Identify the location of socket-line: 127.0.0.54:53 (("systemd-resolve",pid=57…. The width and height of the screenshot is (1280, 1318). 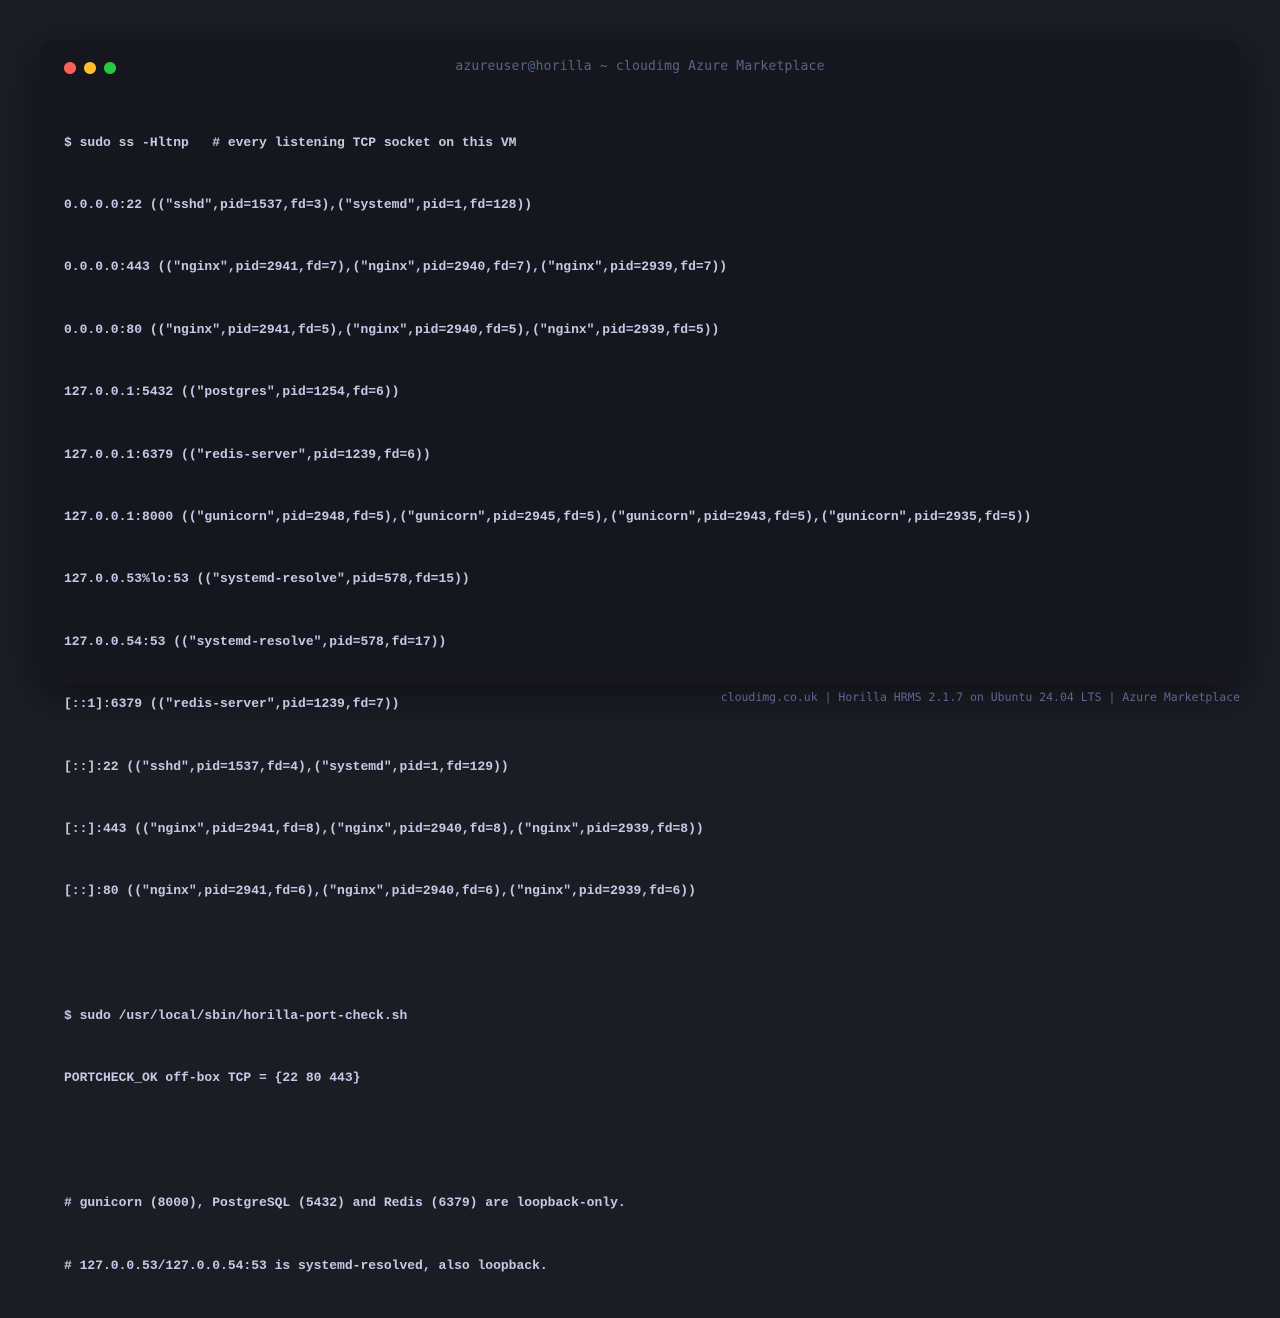
(255, 641).